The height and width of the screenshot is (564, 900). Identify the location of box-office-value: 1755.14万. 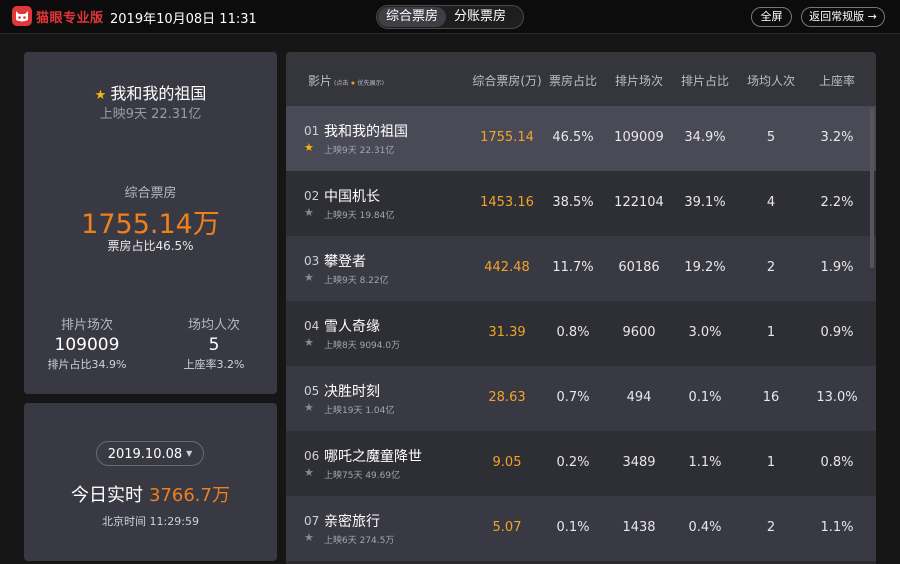
(150, 224).